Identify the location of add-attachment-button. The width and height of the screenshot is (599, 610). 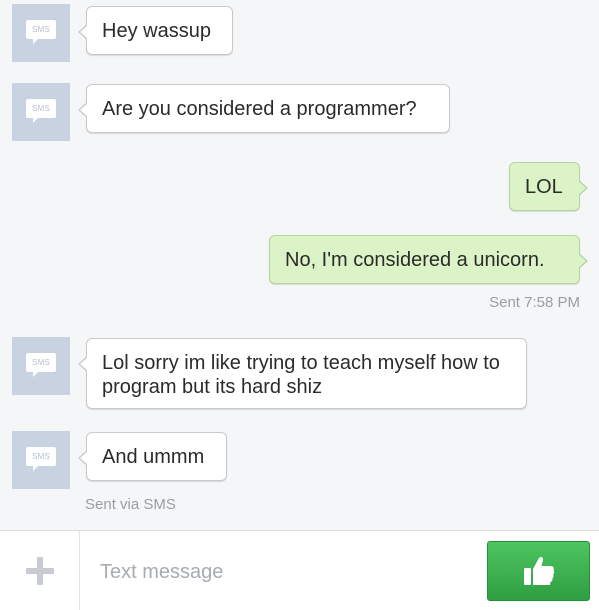
(40, 570).